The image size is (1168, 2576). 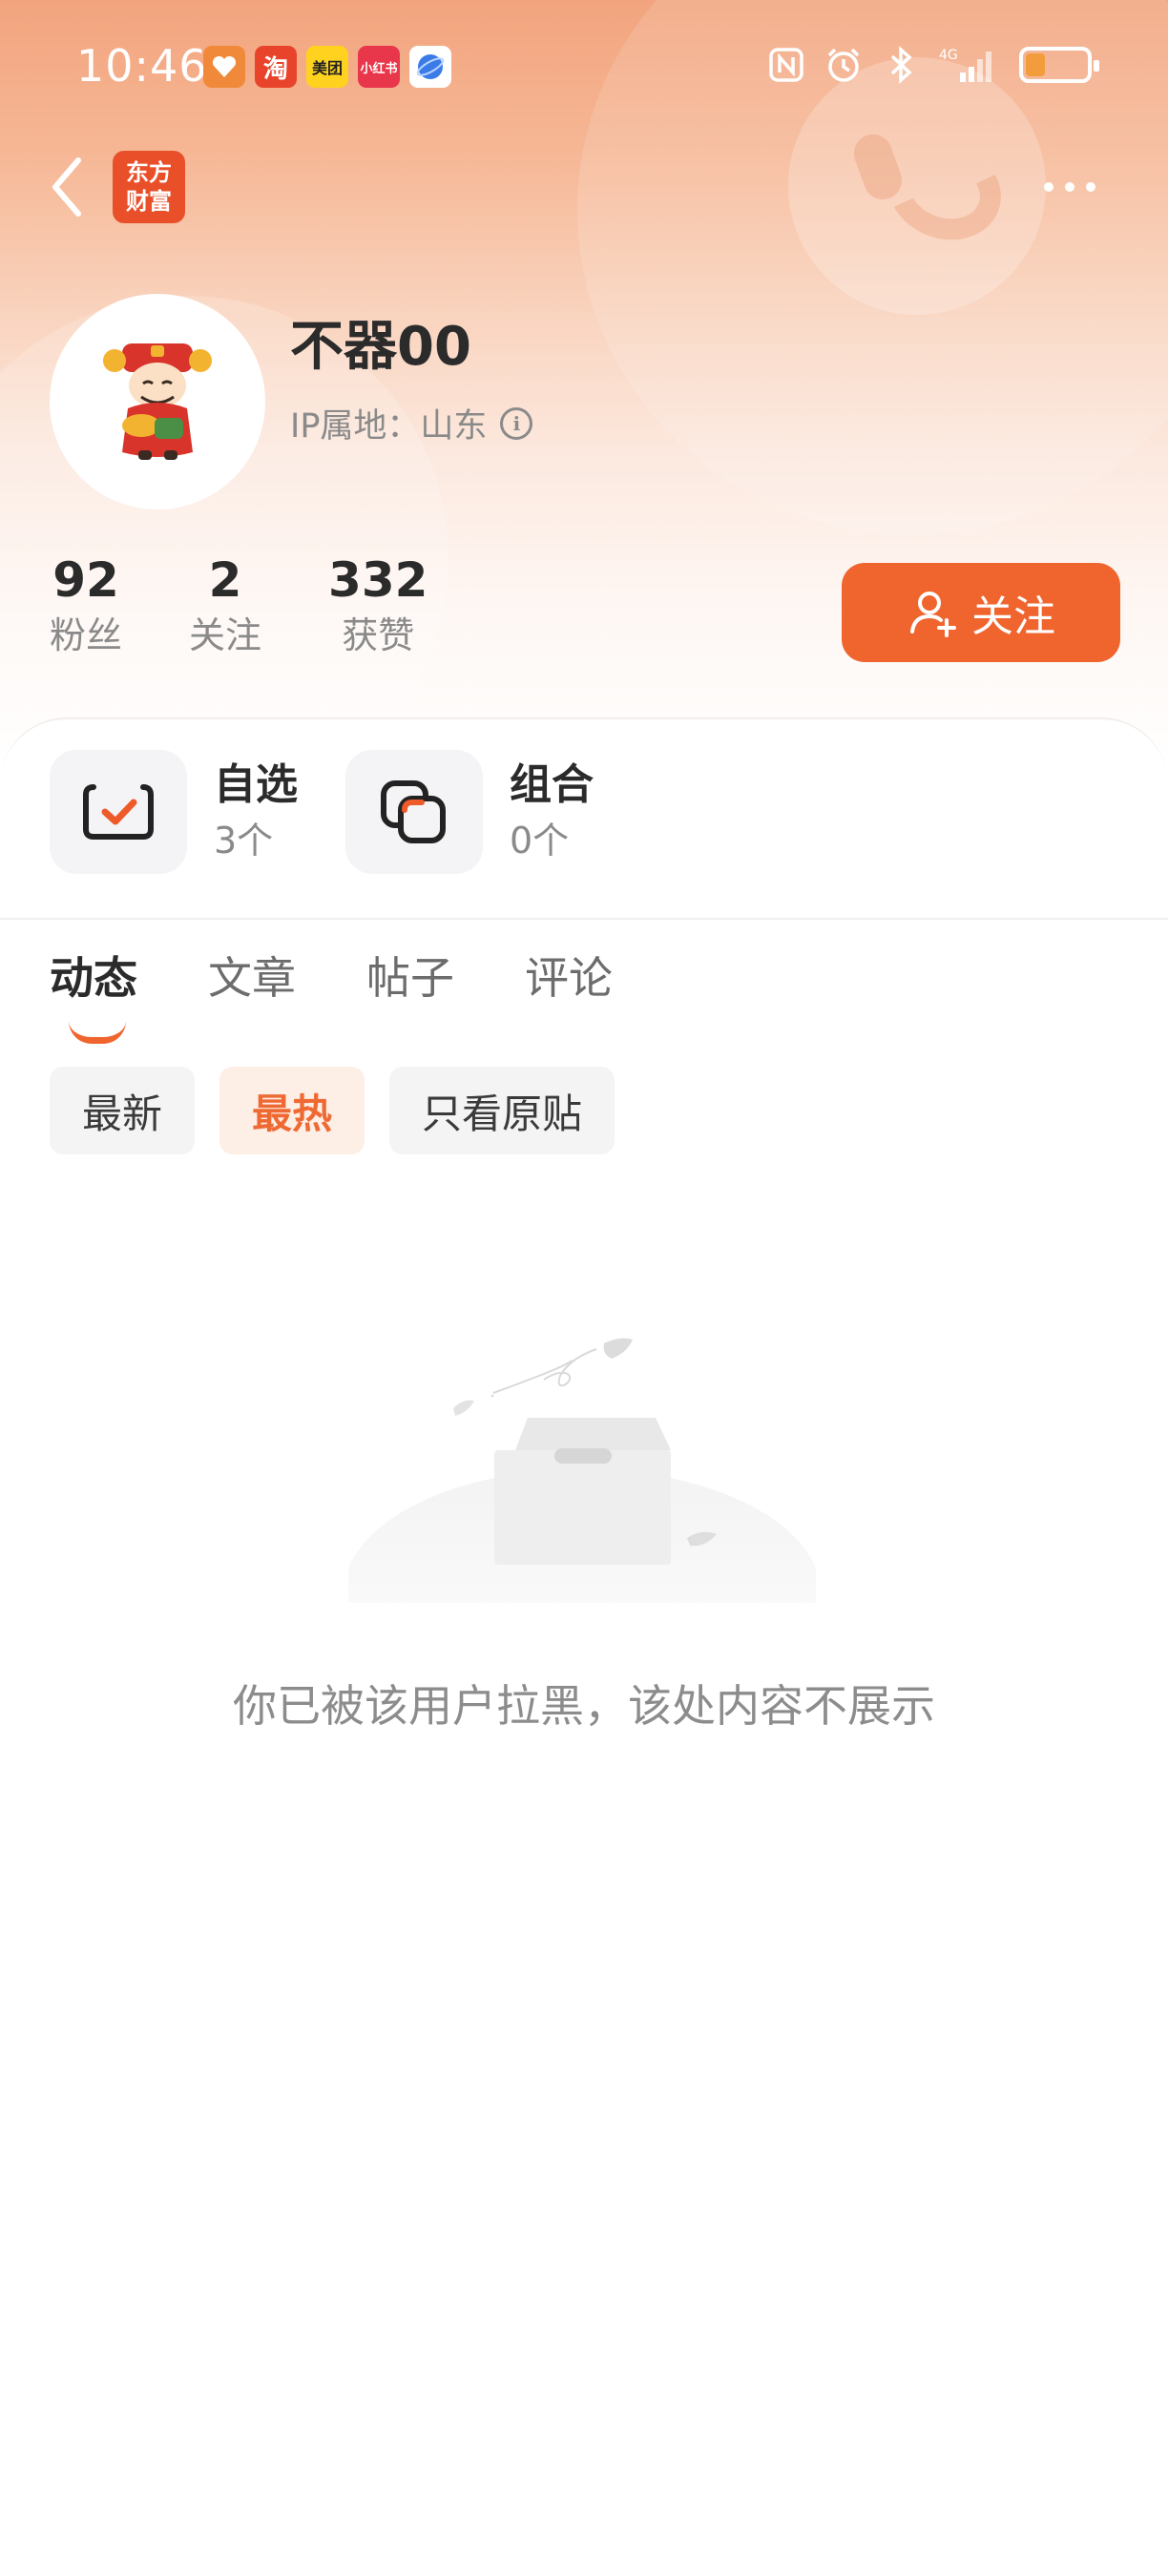 What do you see at coordinates (1013, 616) in the screenshot?
I see `follow-button-label: 关注` at bounding box center [1013, 616].